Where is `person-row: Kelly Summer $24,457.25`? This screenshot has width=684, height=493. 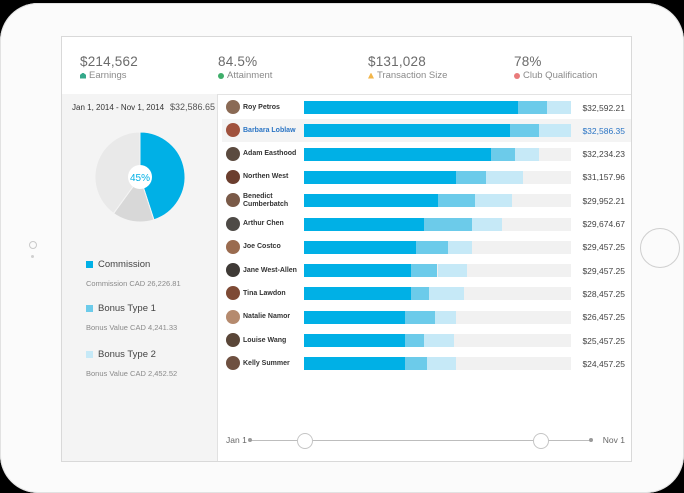 person-row: Kelly Summer $24,457.25 is located at coordinates (426, 363).